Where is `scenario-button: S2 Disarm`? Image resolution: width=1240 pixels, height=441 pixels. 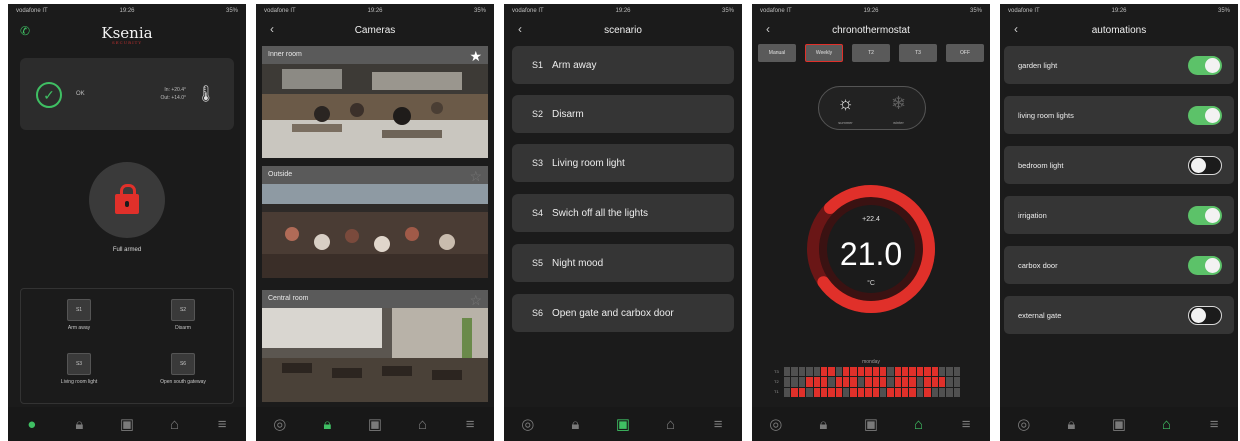
scenario-button: S2 Disarm is located at coordinates (623, 114).